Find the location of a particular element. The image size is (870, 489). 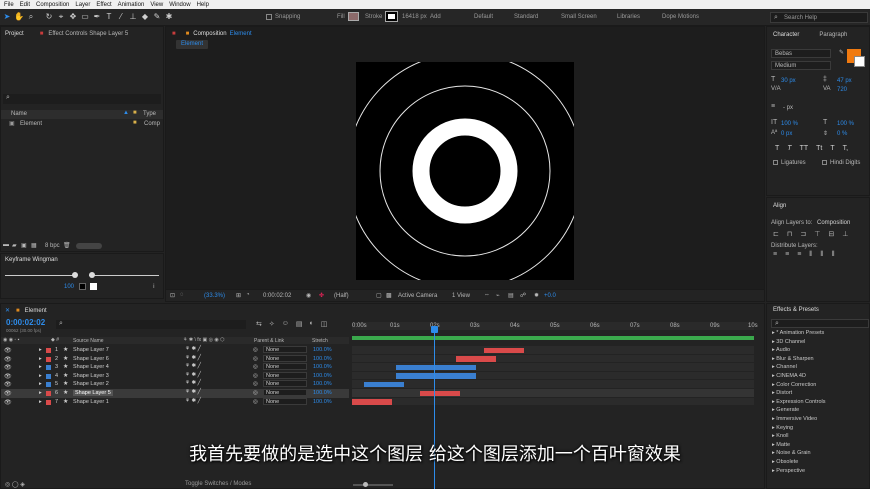

layer-name: Shape Layer 5 is located at coordinates (93, 393).